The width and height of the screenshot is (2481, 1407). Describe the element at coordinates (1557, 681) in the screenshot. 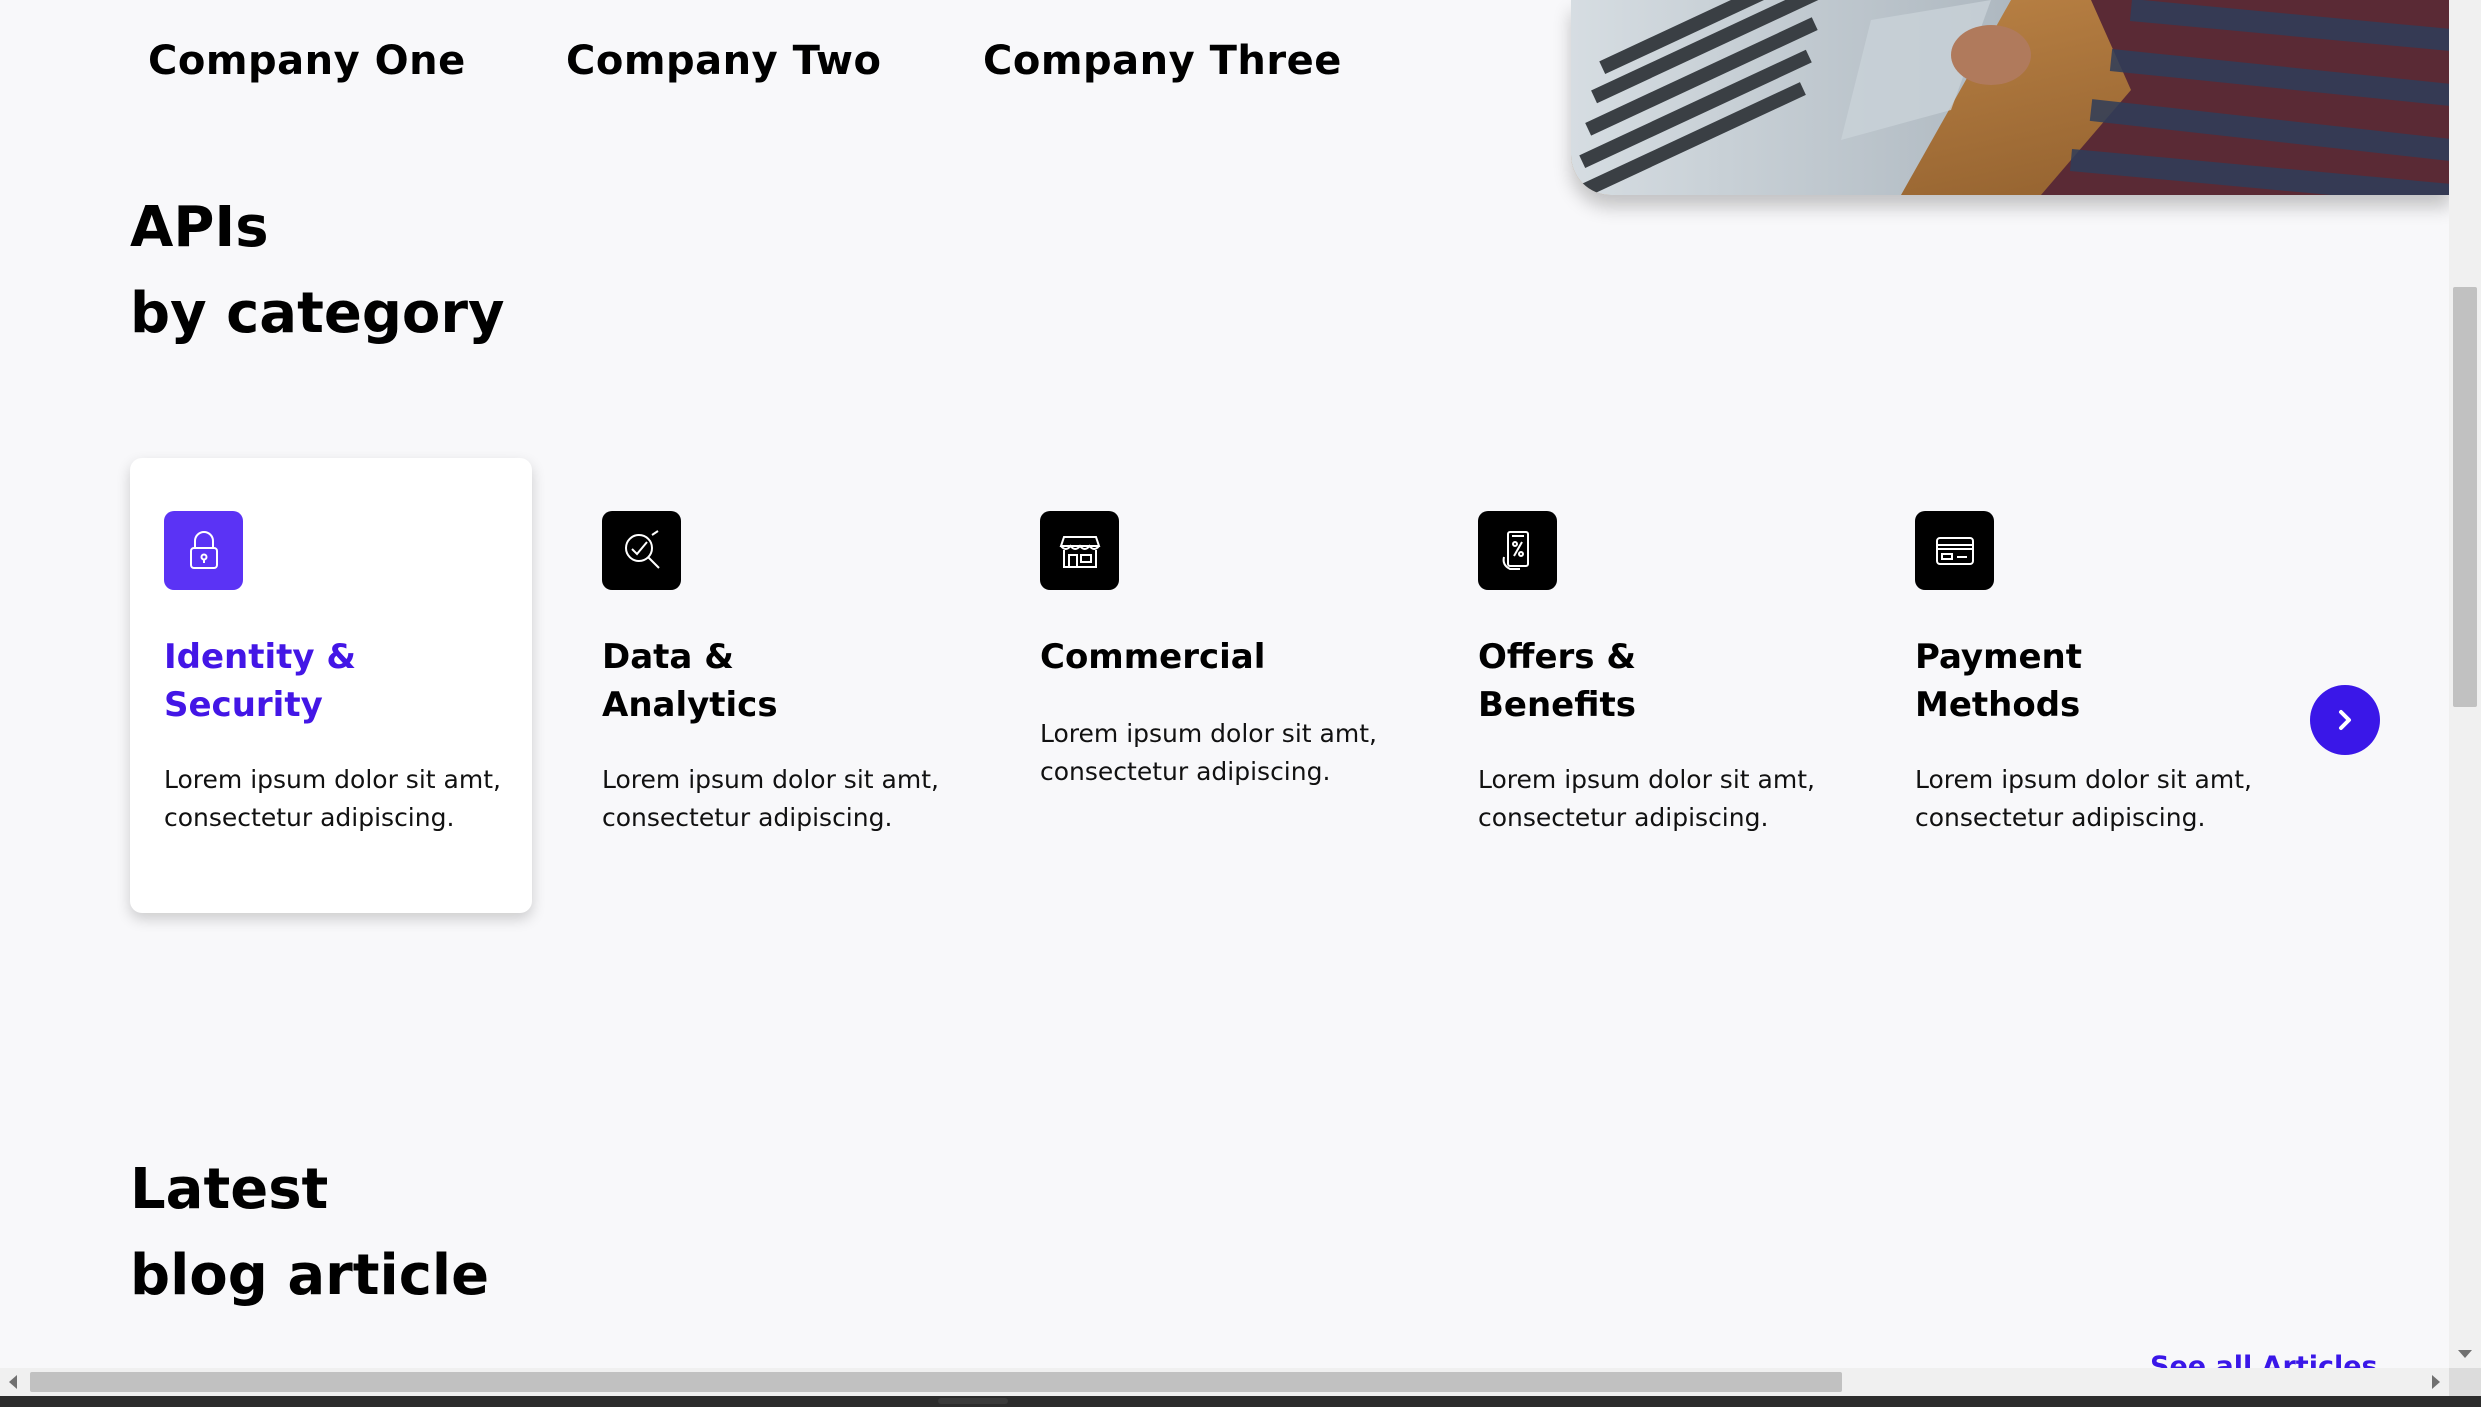

I see `category-title: Offers & Benefits` at that location.